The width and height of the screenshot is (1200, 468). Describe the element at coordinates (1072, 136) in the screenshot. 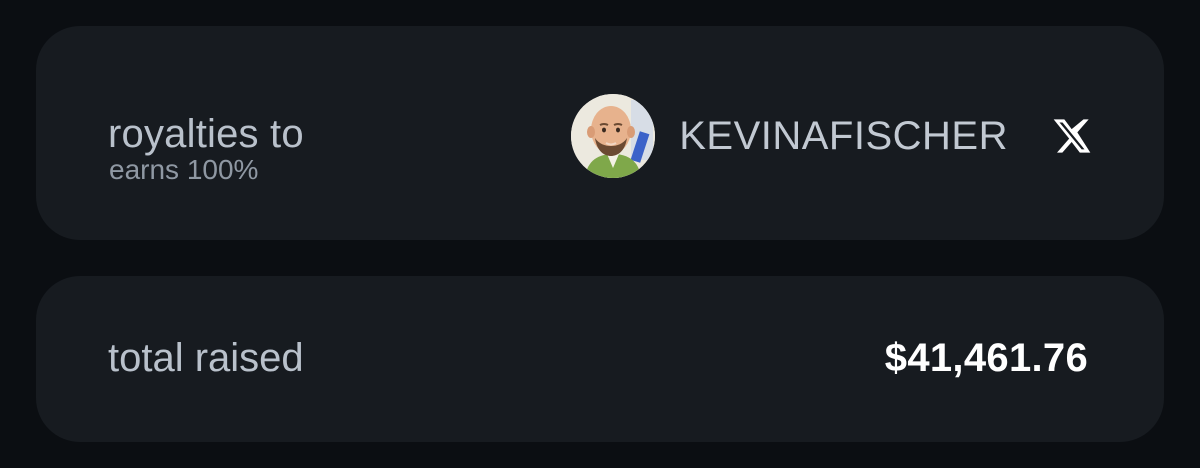

I see `x-logo-icon` at that location.